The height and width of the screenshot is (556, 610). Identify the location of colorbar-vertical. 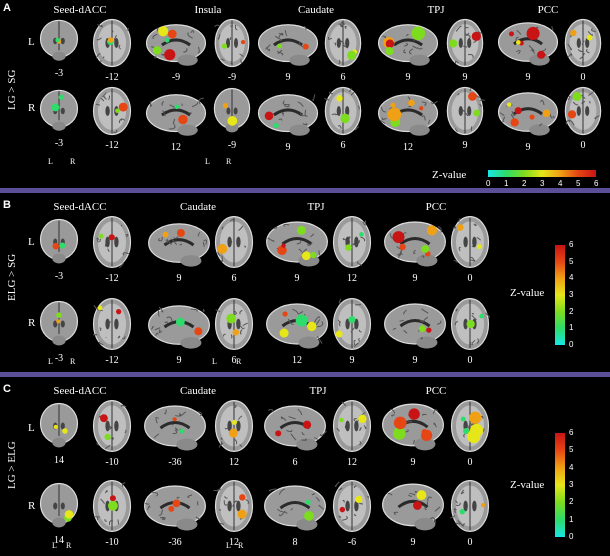
(560, 295).